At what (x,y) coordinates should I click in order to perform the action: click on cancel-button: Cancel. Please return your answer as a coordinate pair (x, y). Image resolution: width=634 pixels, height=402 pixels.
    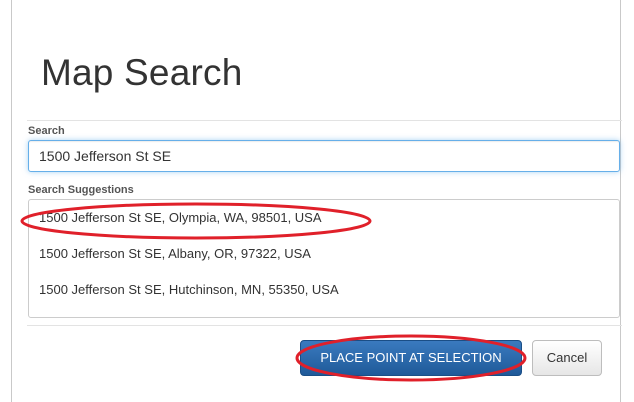
    Looking at the image, I should click on (567, 358).